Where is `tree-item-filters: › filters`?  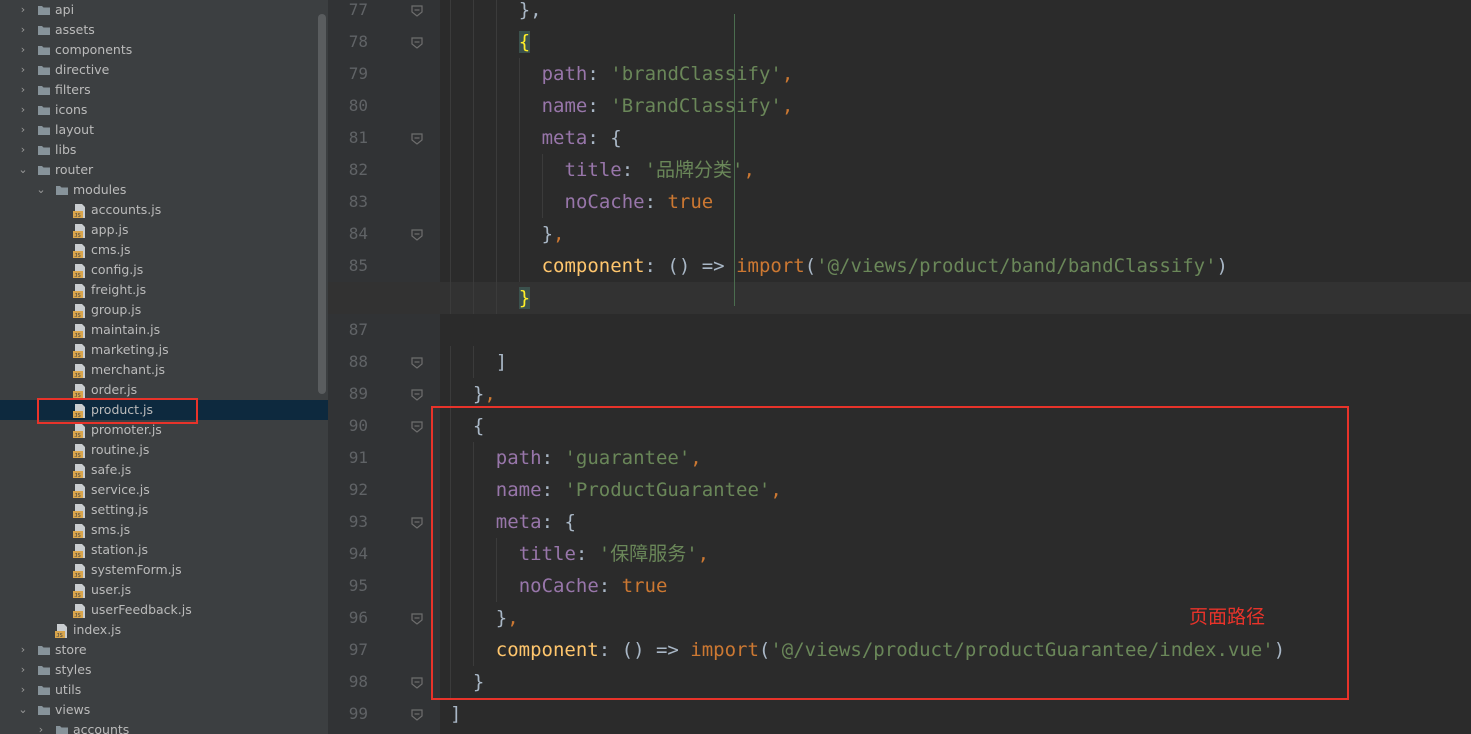
tree-item-filters: › filters is located at coordinates (164, 90).